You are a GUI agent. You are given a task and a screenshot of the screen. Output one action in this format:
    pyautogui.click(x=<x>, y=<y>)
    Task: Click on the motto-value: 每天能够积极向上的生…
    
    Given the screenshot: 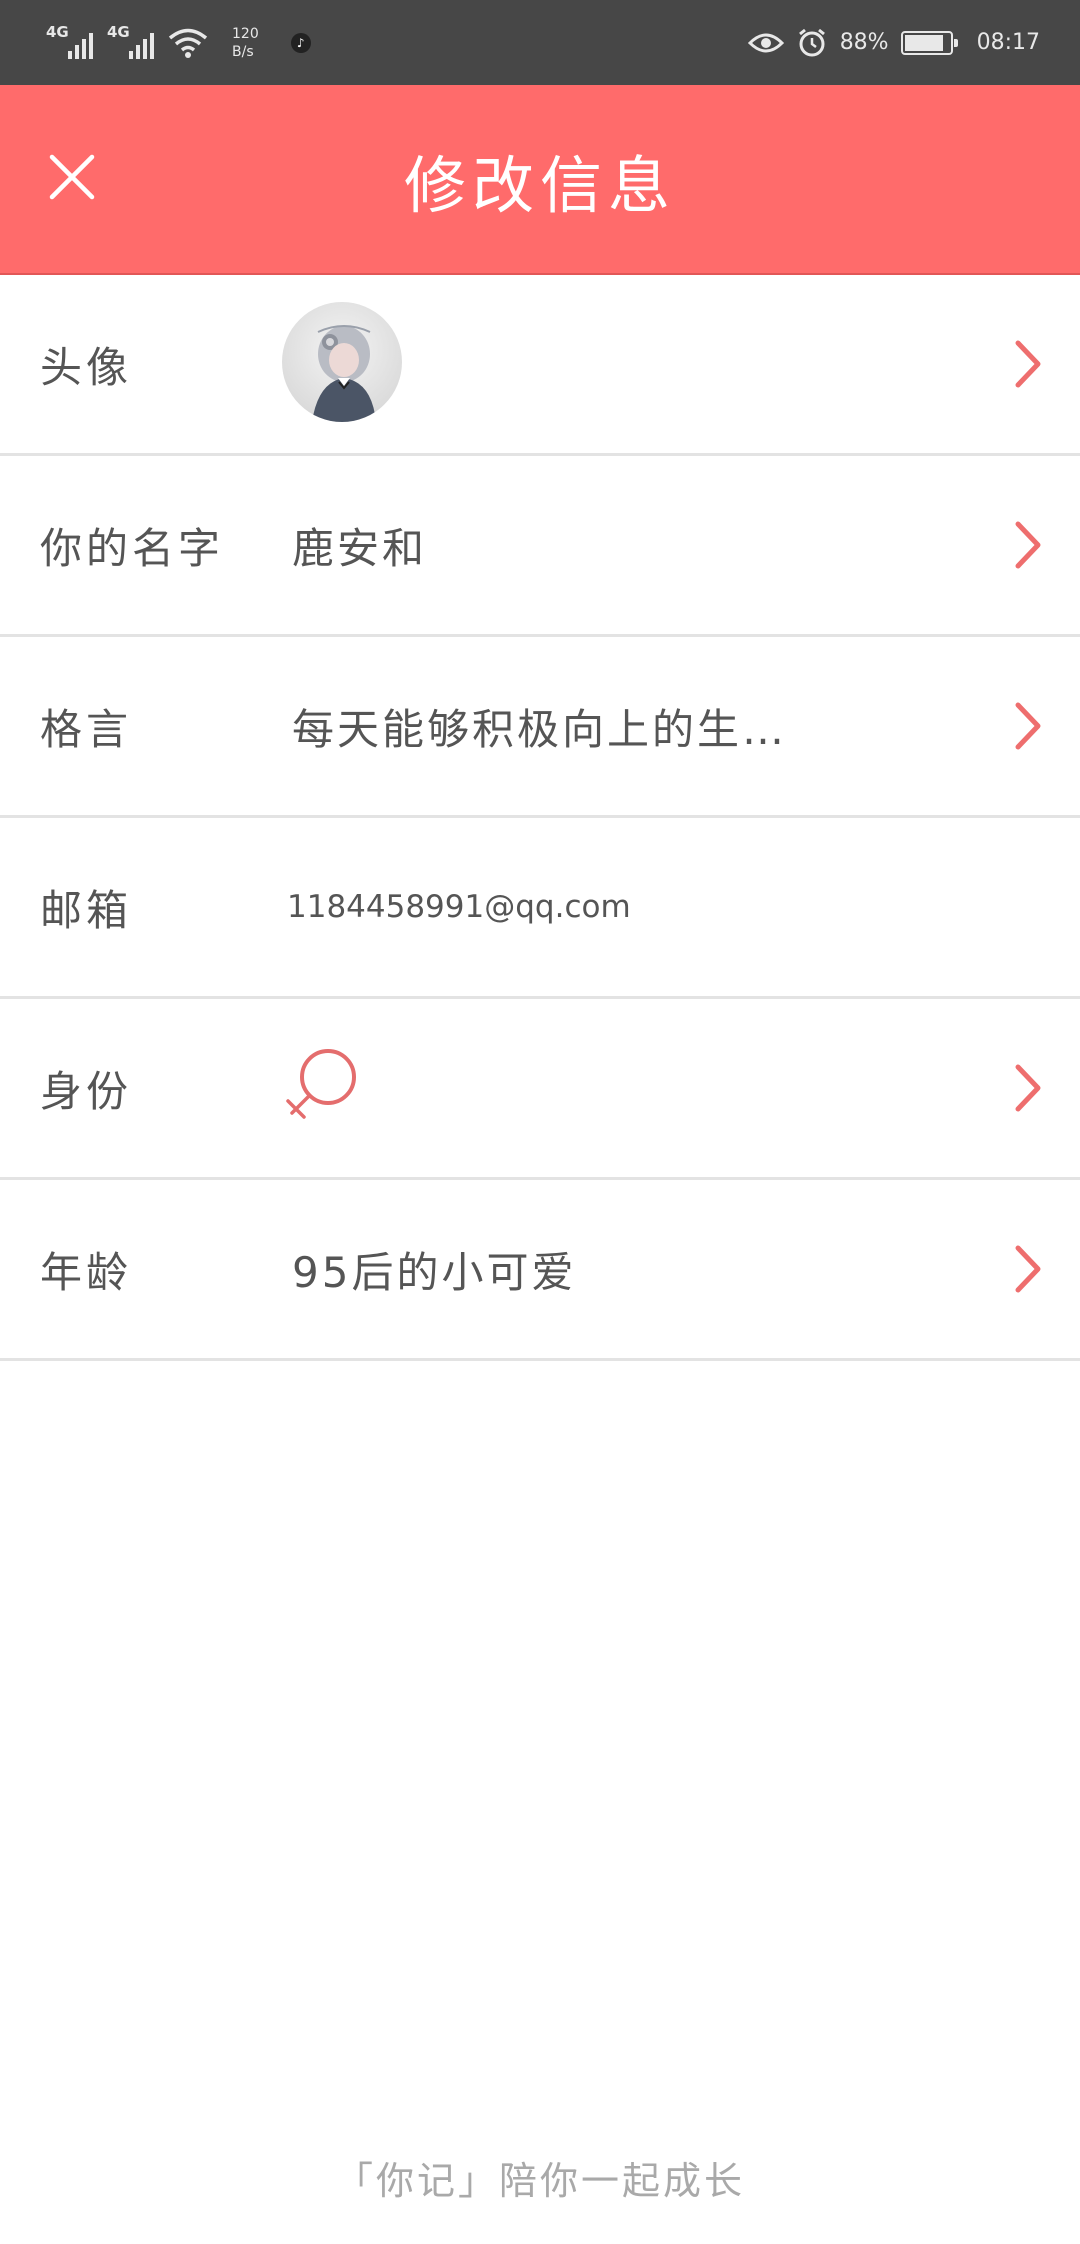 What is the action you would take?
    pyautogui.click(x=540, y=729)
    